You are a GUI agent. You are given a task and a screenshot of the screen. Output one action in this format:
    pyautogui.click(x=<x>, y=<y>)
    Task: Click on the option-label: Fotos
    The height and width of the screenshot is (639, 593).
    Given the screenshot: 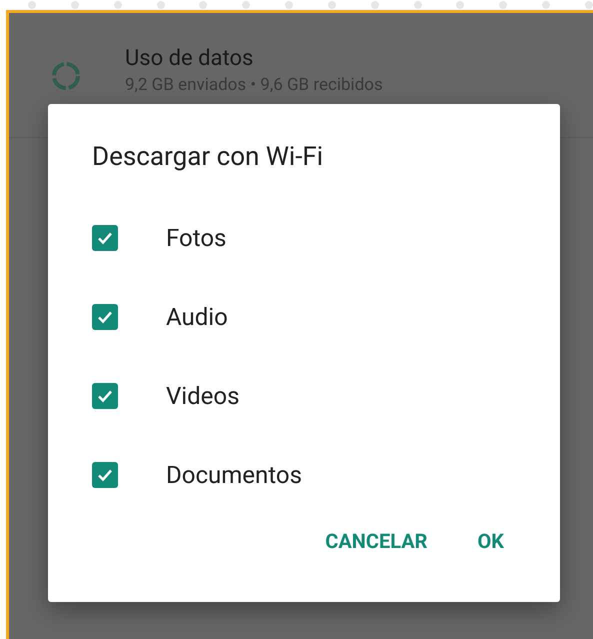 What is the action you would take?
    pyautogui.click(x=196, y=238)
    